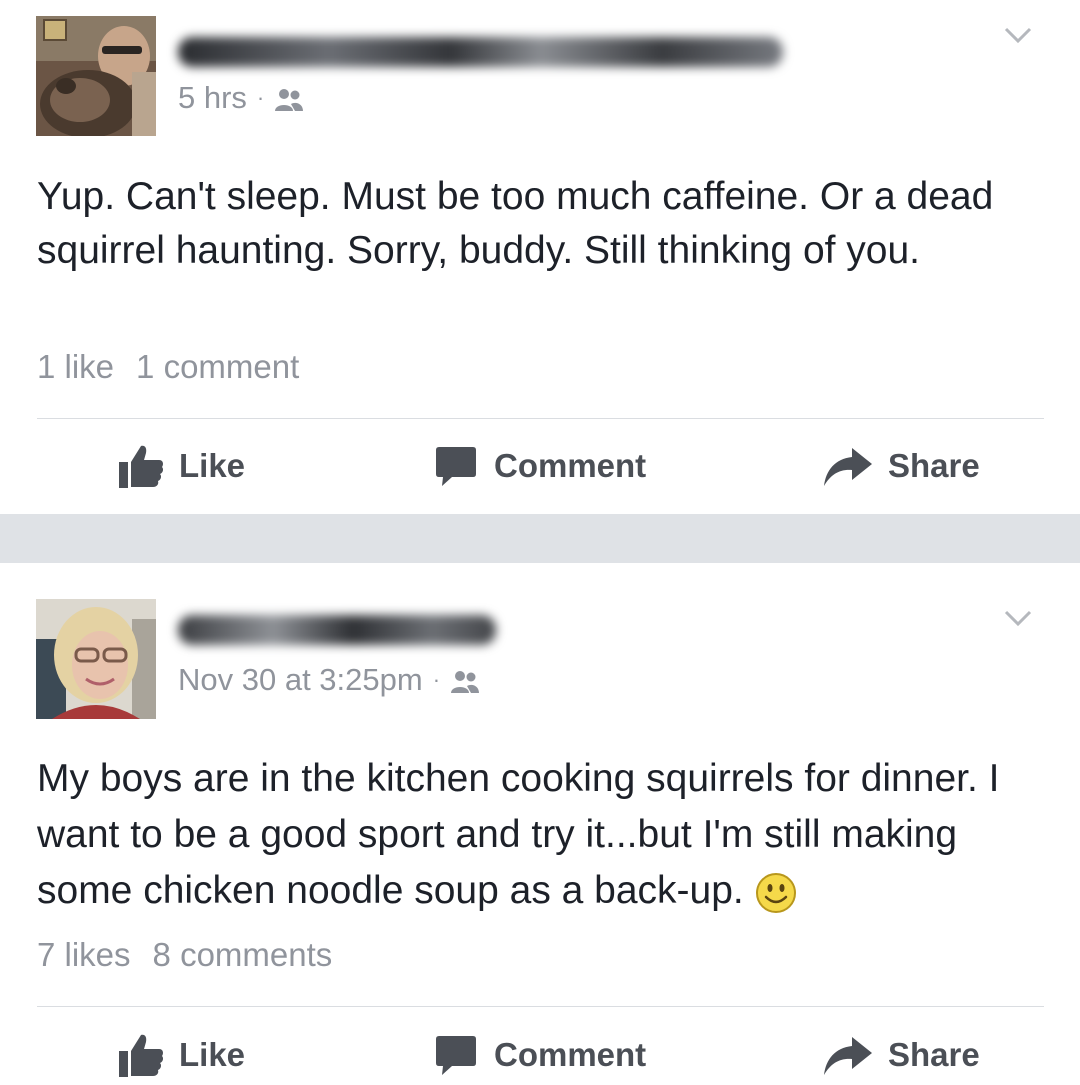  What do you see at coordinates (75, 366) in the screenshot?
I see `likes-count: 1 like` at bounding box center [75, 366].